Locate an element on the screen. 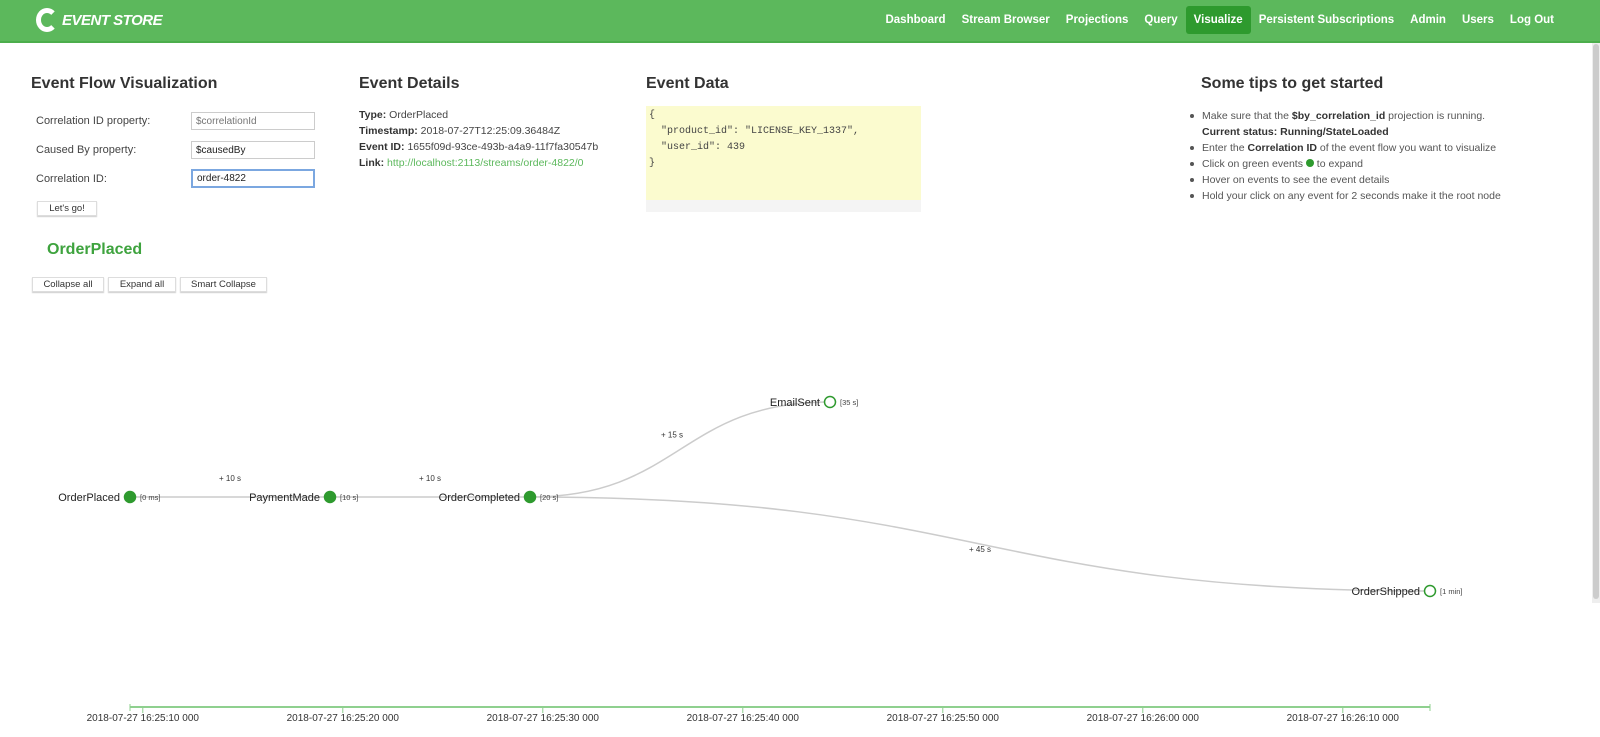  axis-tick-label: 2018-07-27 16:25:30 000 is located at coordinates (543, 718).